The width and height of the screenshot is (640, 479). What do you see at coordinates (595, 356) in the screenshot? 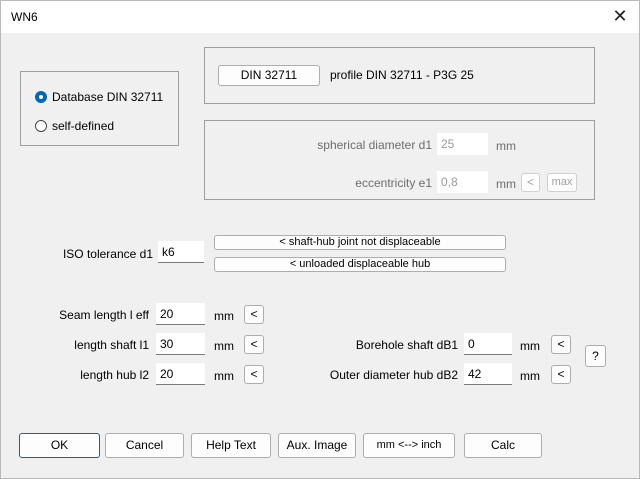
I see `help-button: ?` at bounding box center [595, 356].